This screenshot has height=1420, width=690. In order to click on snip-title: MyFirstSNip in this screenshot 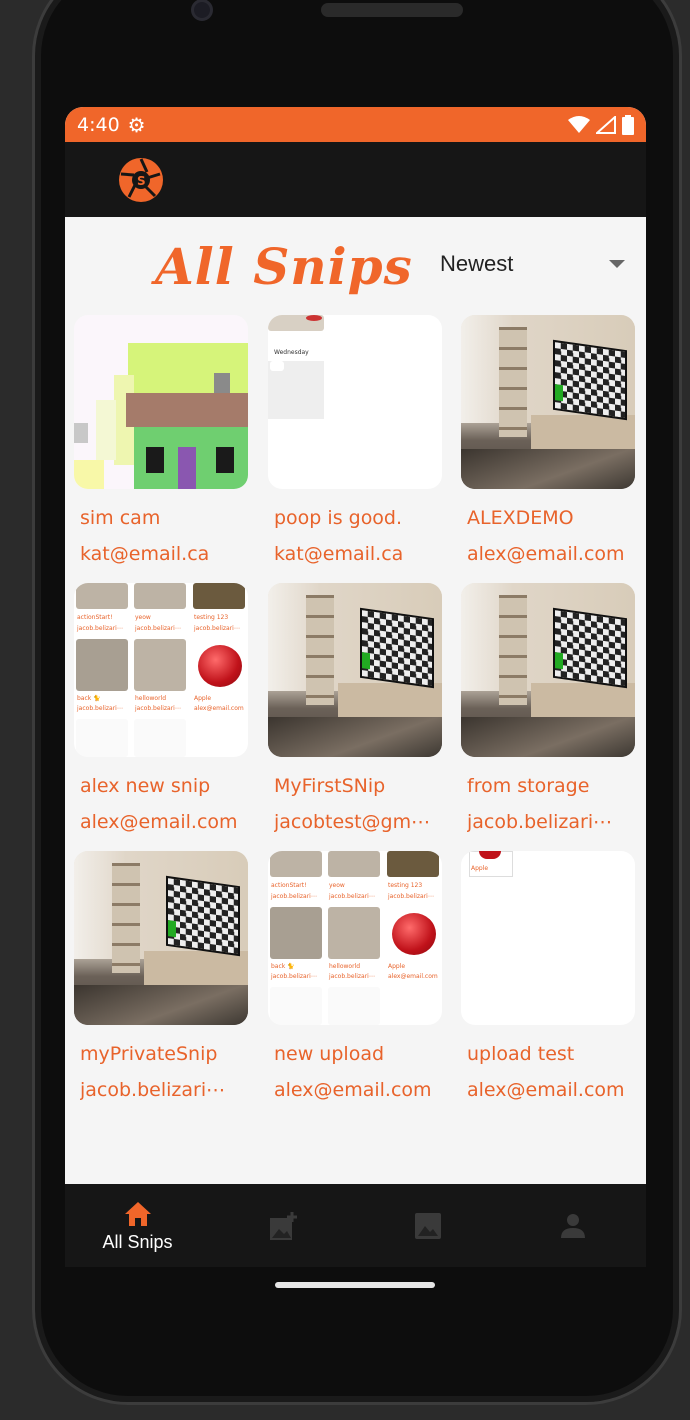, I will do `click(330, 786)`.